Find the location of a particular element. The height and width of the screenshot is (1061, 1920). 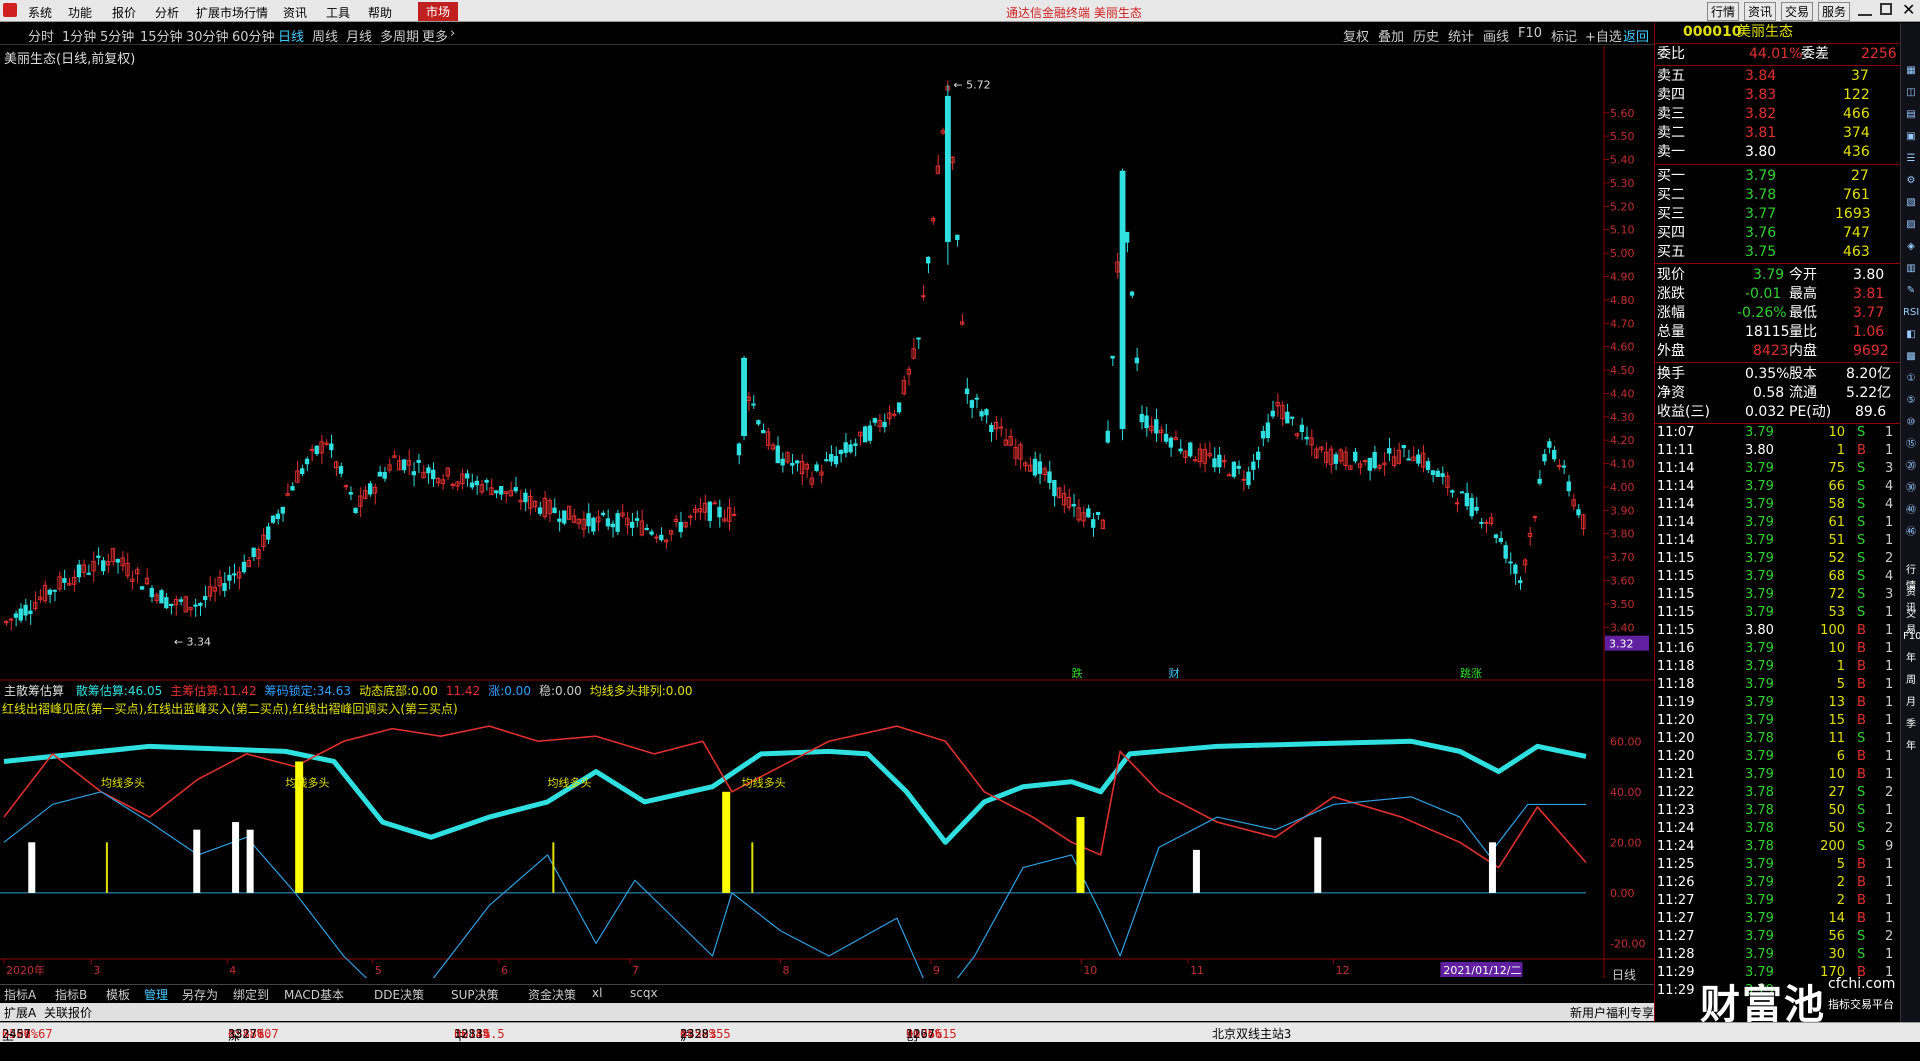

watermark: 财富池 cfchi.com 指标交易平台 is located at coordinates (1800, 1000).